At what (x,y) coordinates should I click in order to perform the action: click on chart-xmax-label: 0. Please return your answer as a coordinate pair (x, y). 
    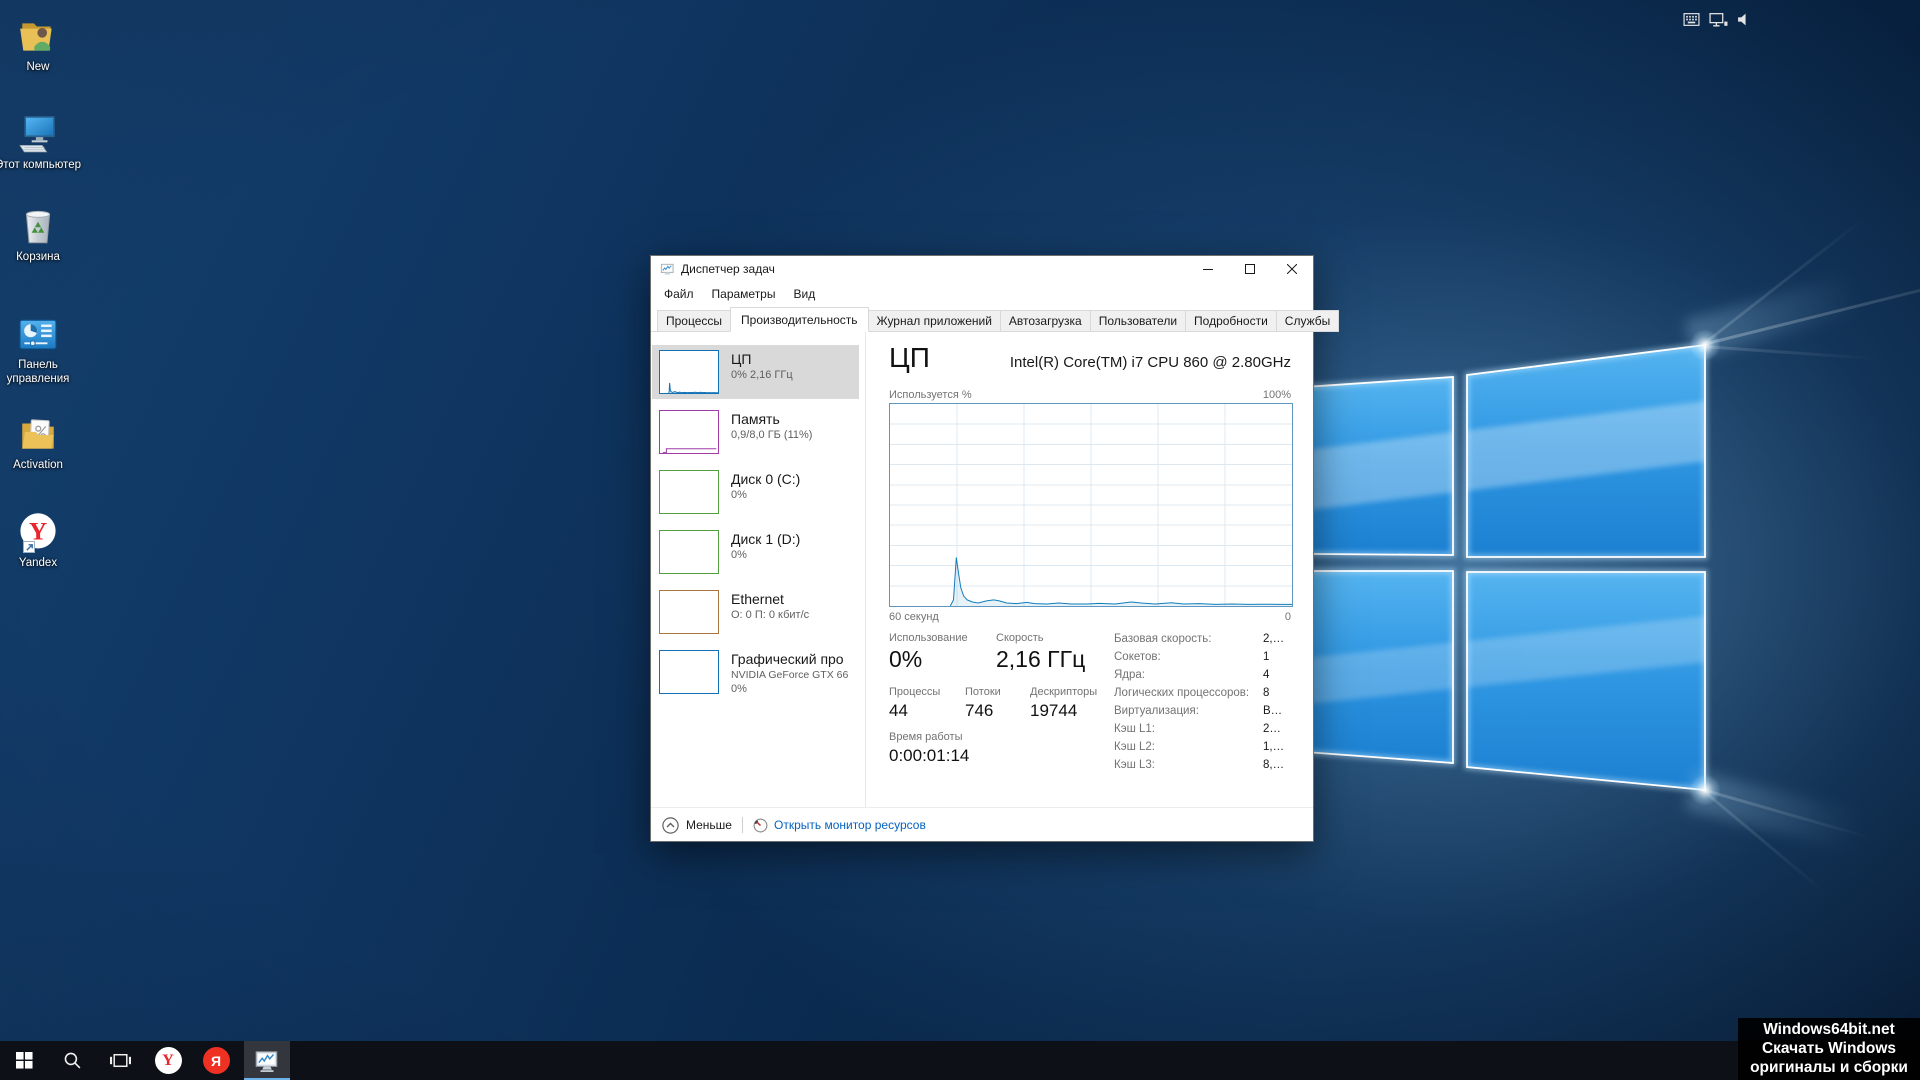
    Looking at the image, I should click on (1287, 617).